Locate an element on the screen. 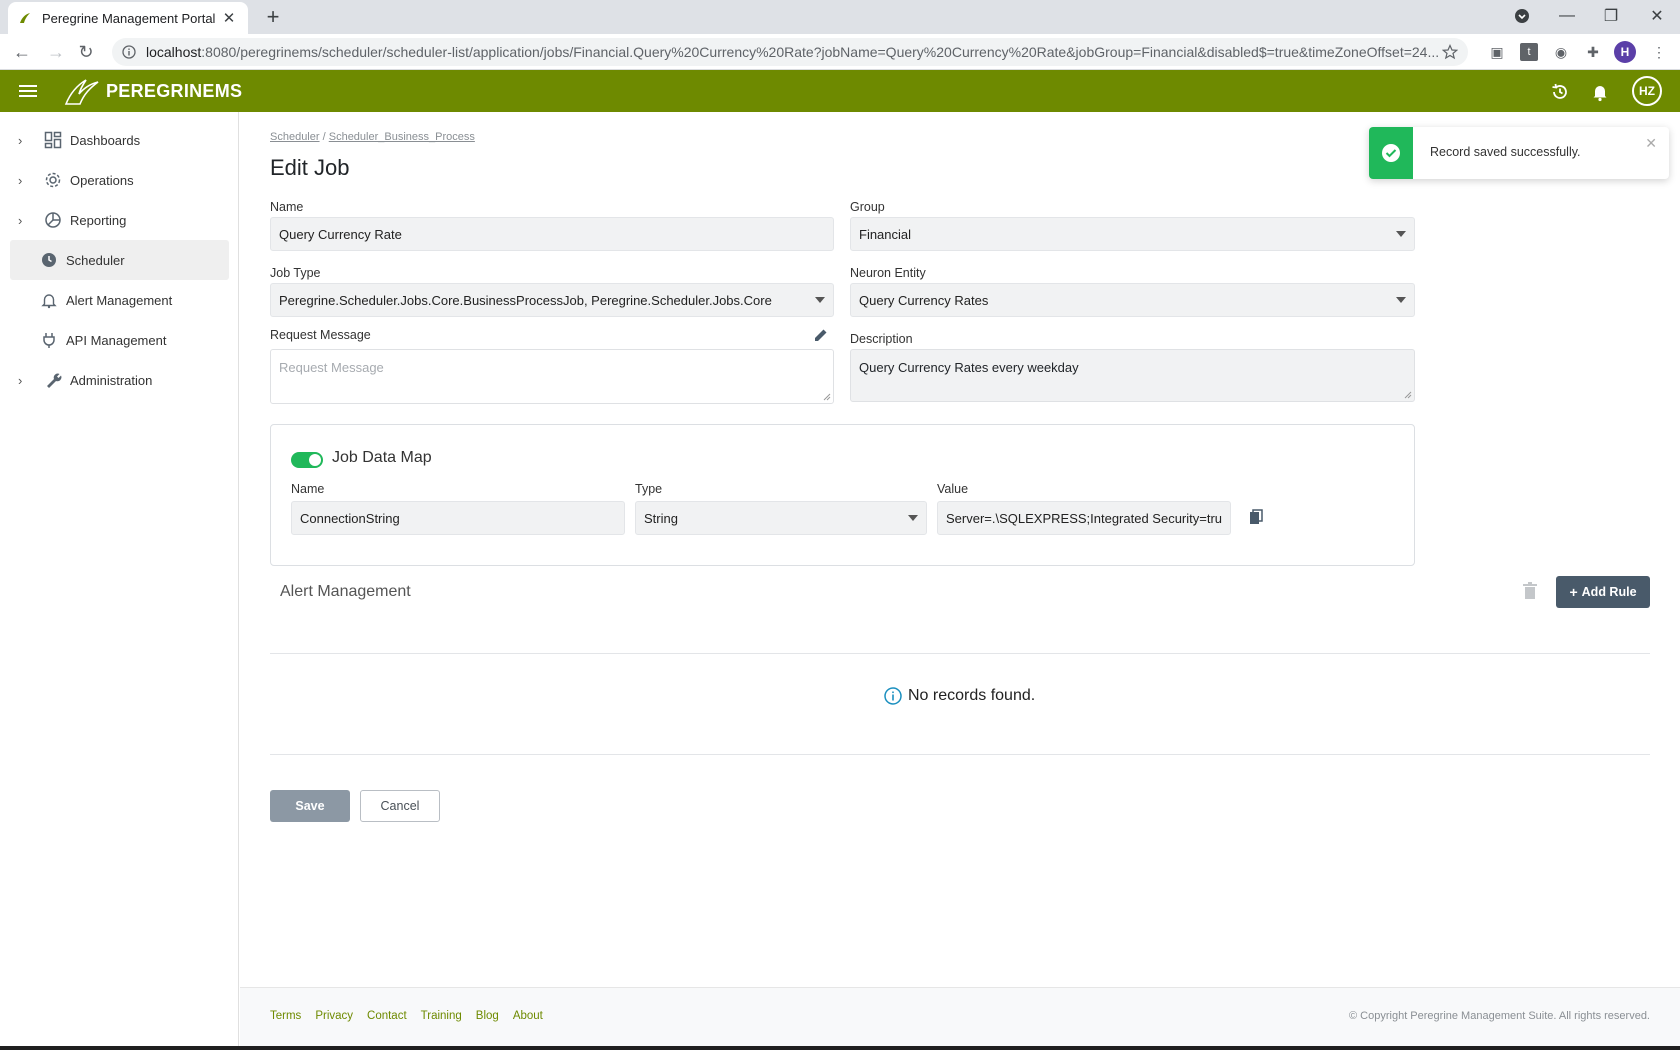 The image size is (1680, 1050). sidebar-item-label: Operations is located at coordinates (102, 180).